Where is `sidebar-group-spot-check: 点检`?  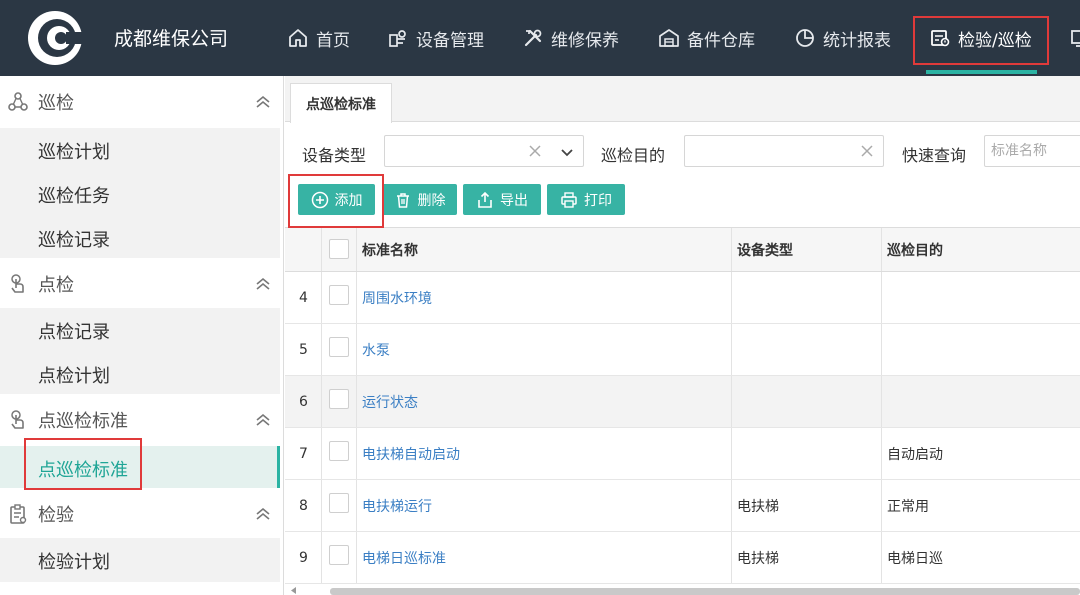 sidebar-group-spot-check: 点检 is located at coordinates (141, 284).